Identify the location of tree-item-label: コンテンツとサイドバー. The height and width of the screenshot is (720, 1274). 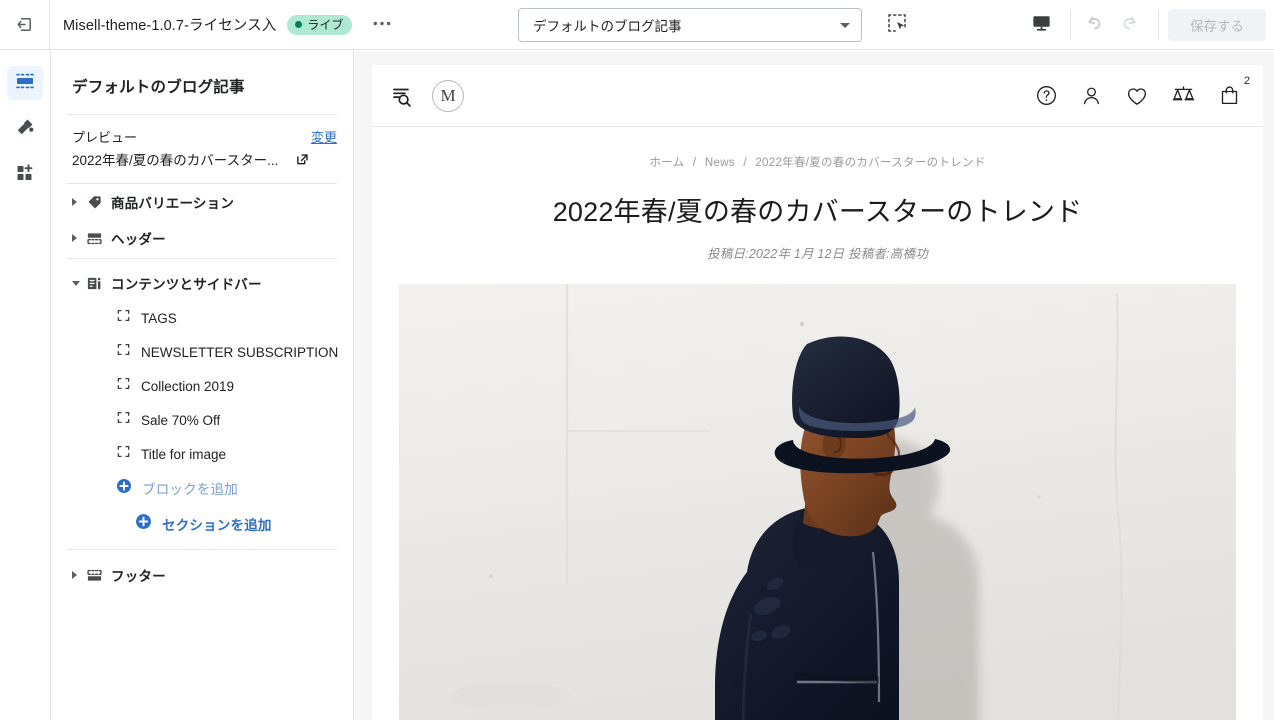
(186, 284).